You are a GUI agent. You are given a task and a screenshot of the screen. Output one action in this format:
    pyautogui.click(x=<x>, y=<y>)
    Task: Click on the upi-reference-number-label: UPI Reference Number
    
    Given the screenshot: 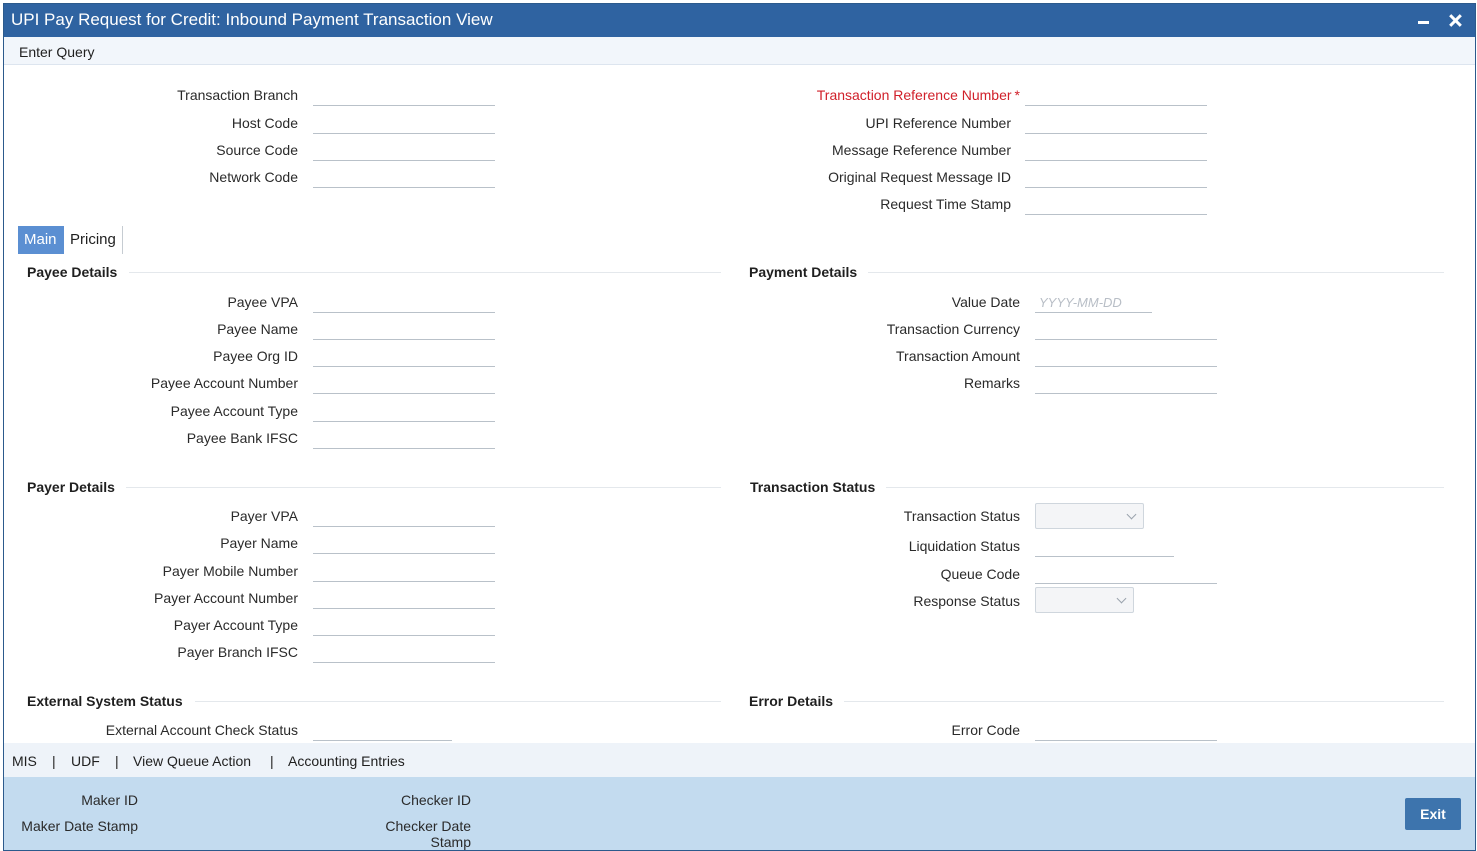 What is the action you would take?
    pyautogui.click(x=938, y=123)
    